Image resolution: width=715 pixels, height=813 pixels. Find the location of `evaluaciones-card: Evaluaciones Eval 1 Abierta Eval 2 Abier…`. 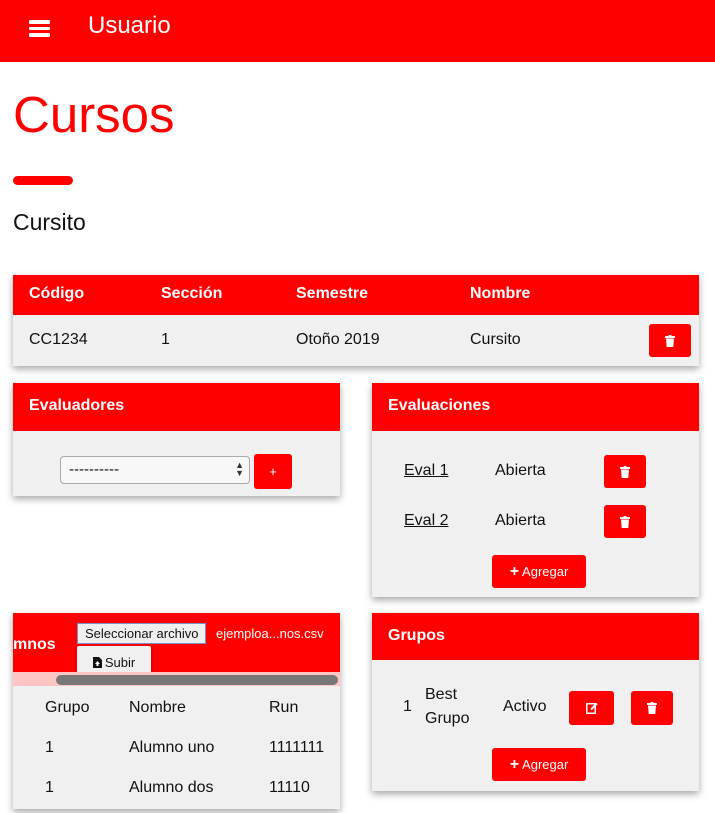

evaluaciones-card: Evaluaciones Eval 1 Abierta Eval 2 Abier… is located at coordinates (535, 490).